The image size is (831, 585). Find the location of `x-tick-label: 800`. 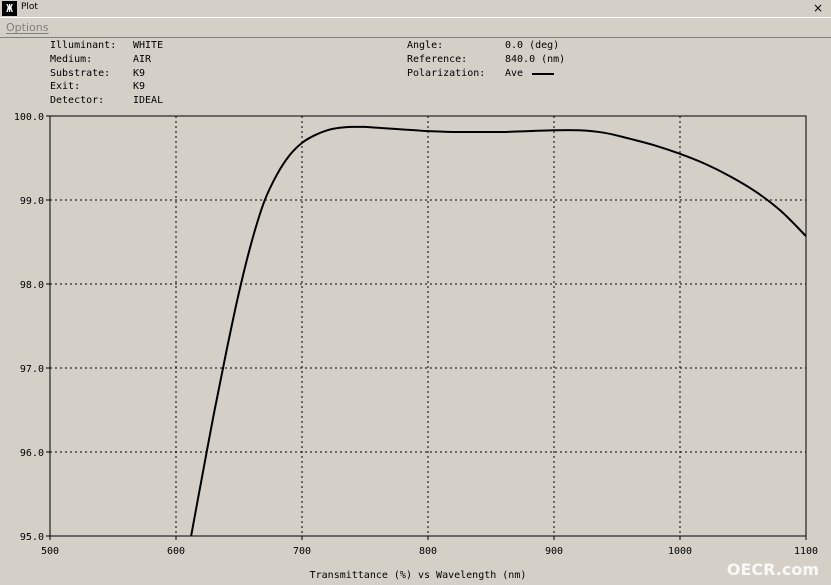

x-tick-label: 800 is located at coordinates (428, 551).